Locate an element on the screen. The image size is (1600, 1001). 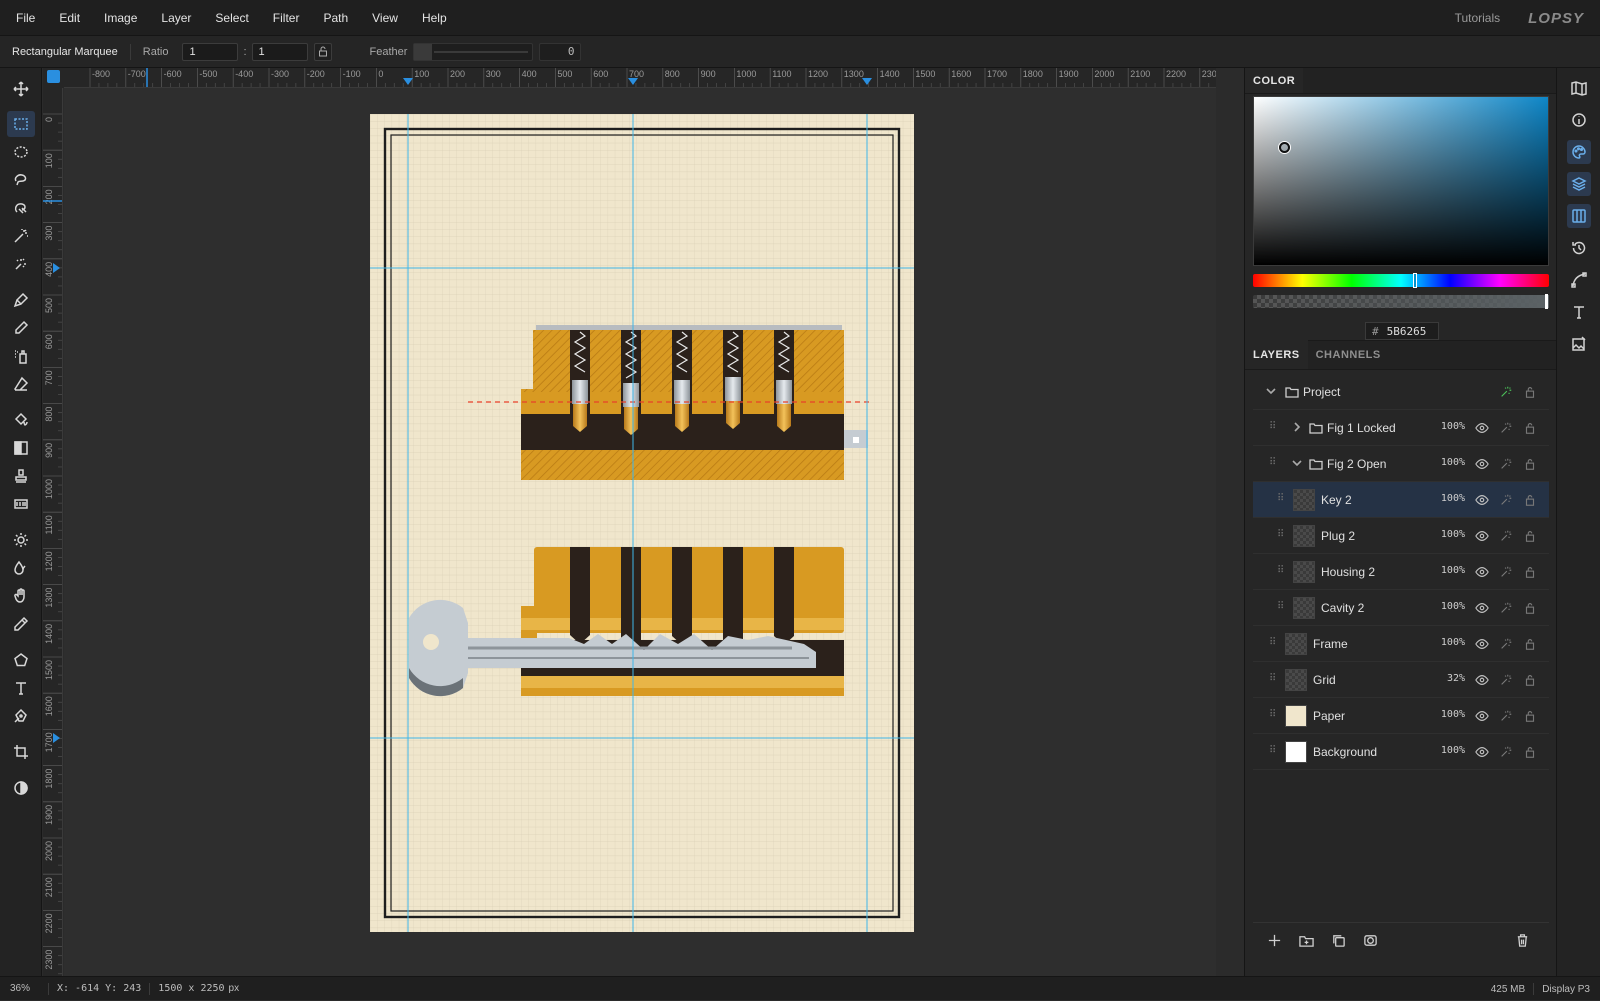
tab-color: COLOR is located at coordinates (1274, 80).